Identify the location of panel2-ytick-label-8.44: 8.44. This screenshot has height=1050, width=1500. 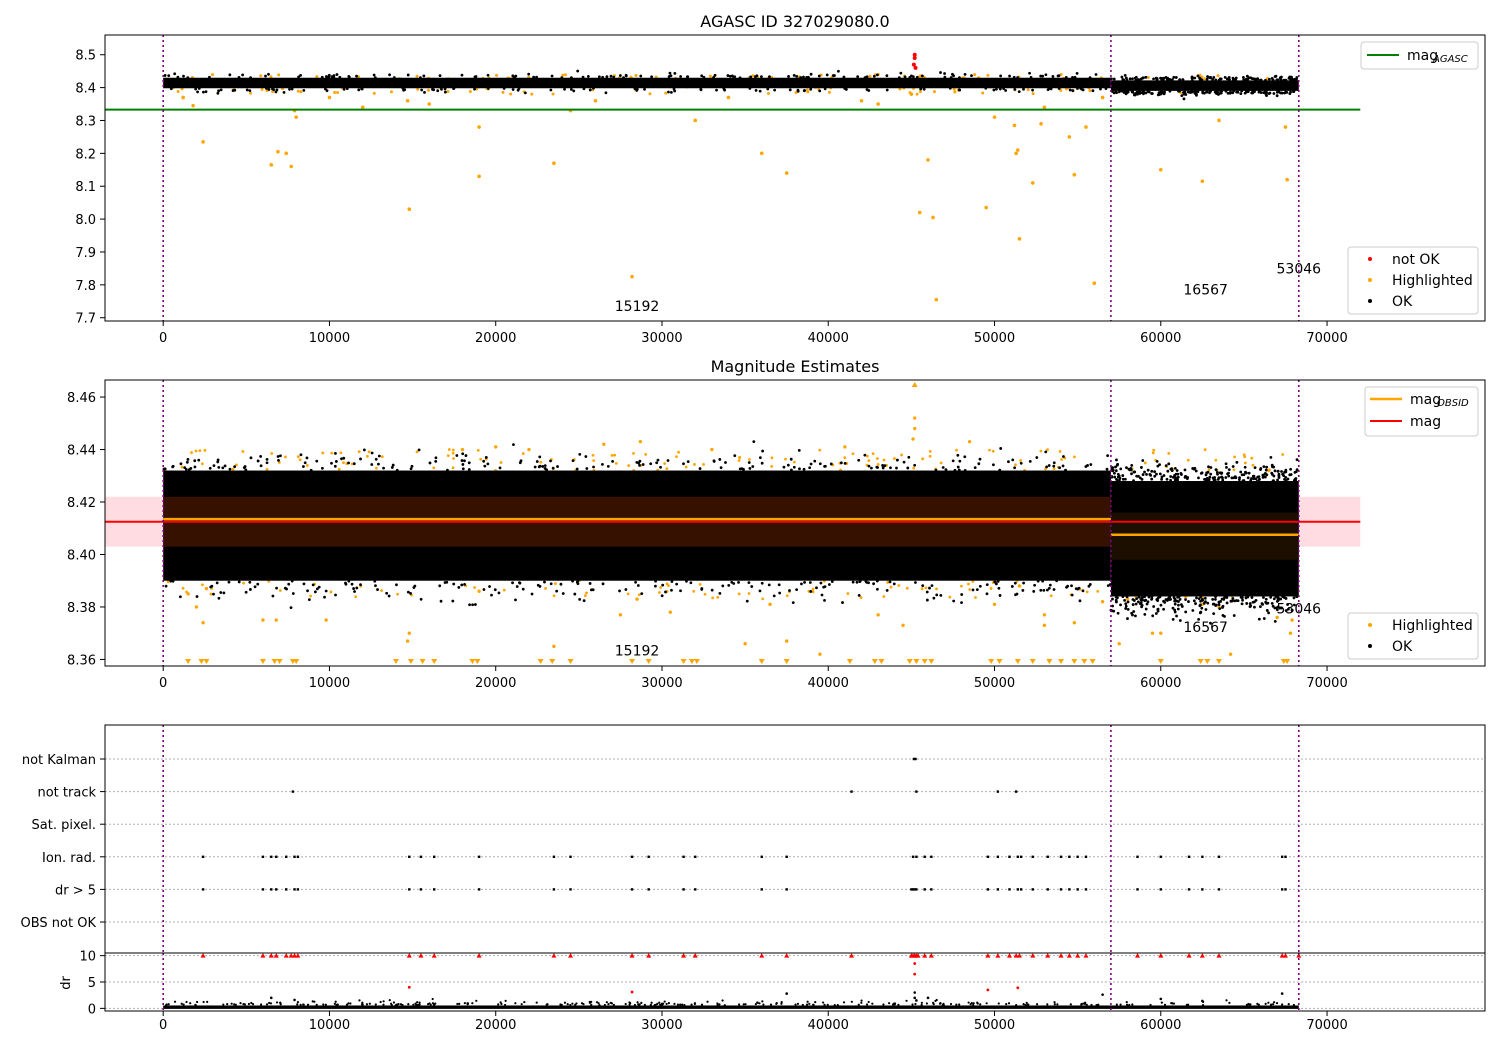
(81, 451).